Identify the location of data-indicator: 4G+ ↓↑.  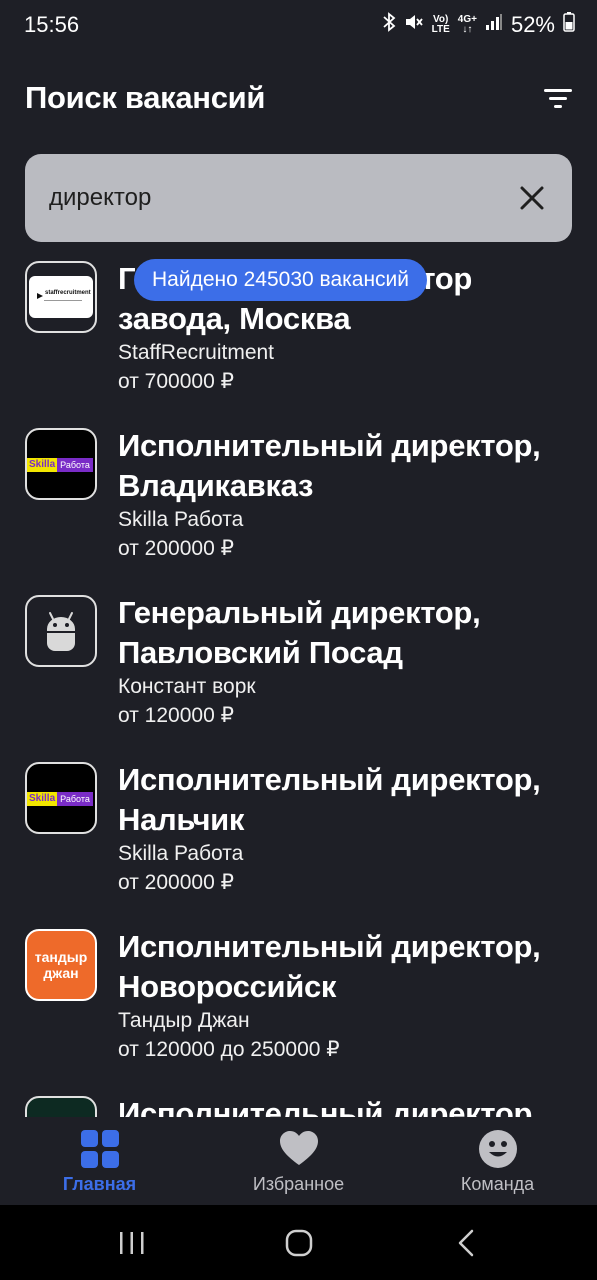
(467, 24).